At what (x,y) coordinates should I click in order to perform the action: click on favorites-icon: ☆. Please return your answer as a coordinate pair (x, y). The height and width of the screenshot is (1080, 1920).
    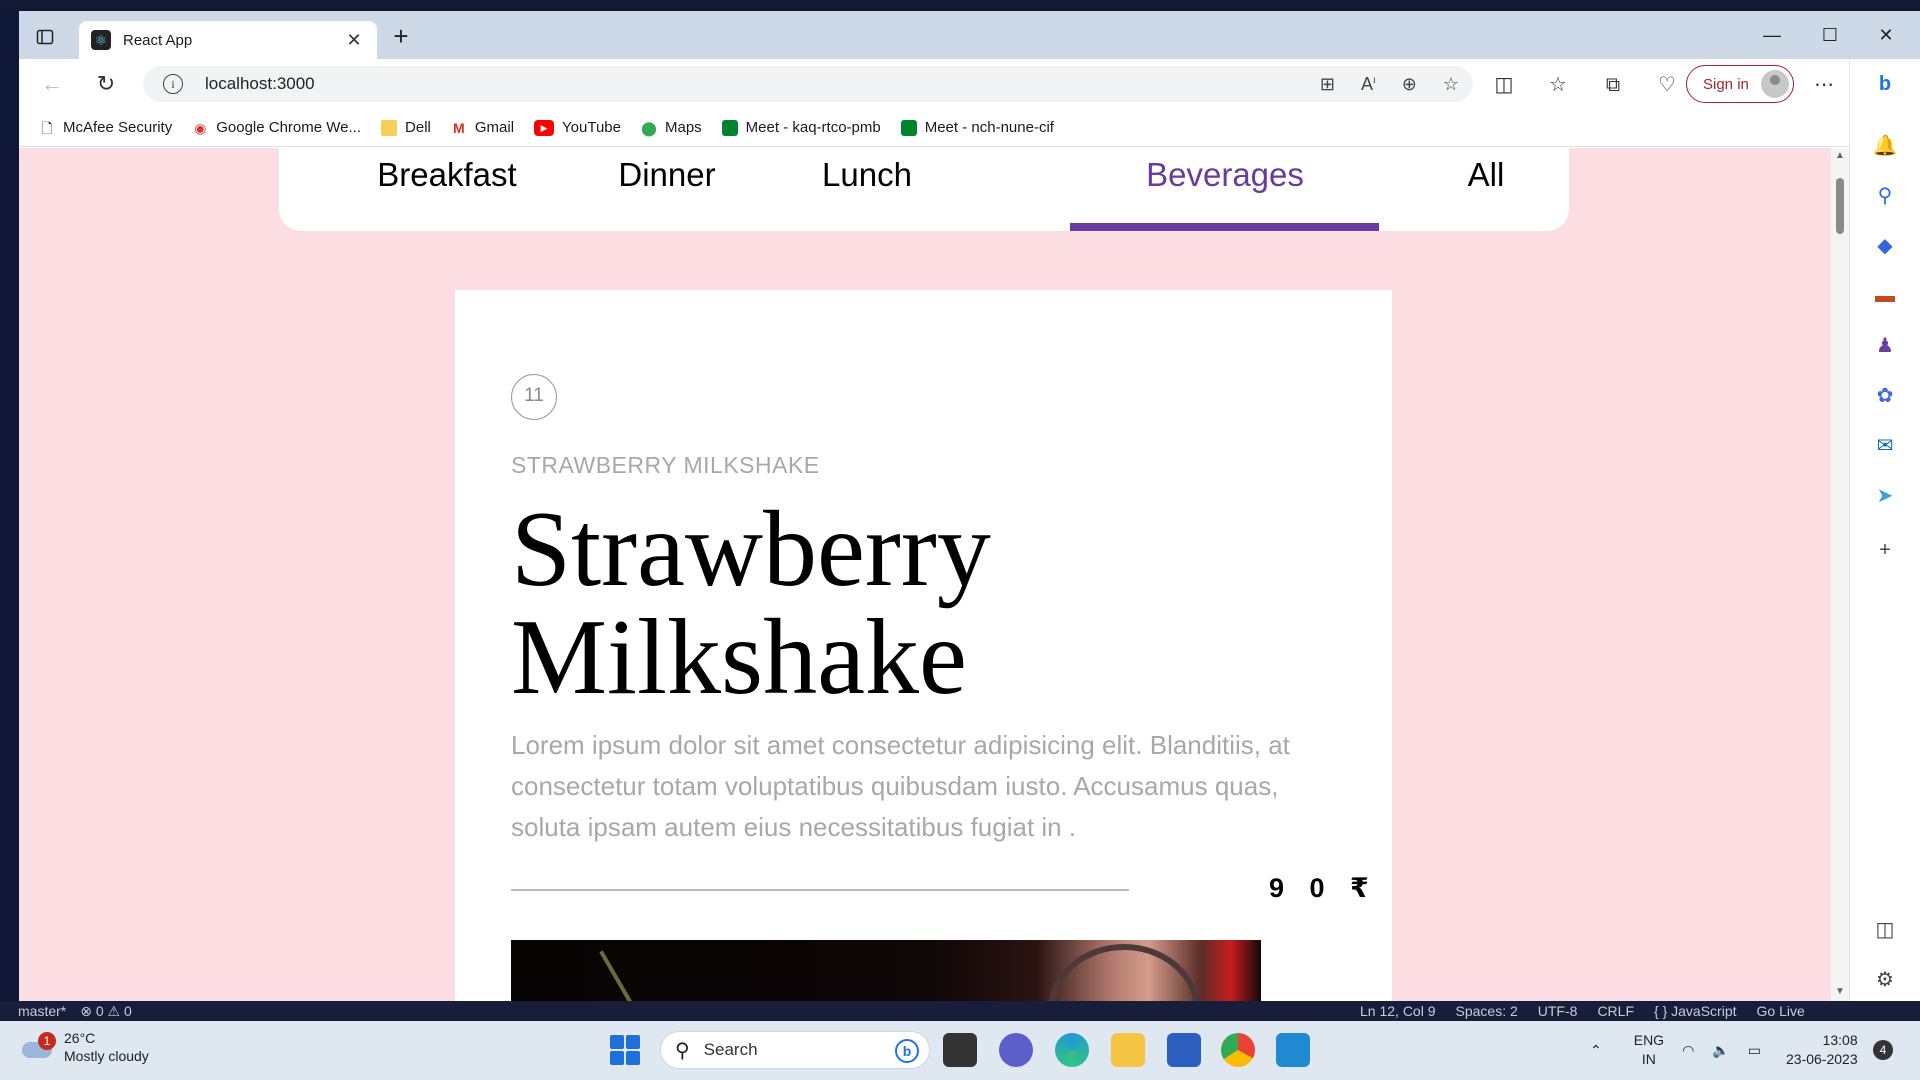
    Looking at the image, I should click on (1558, 85).